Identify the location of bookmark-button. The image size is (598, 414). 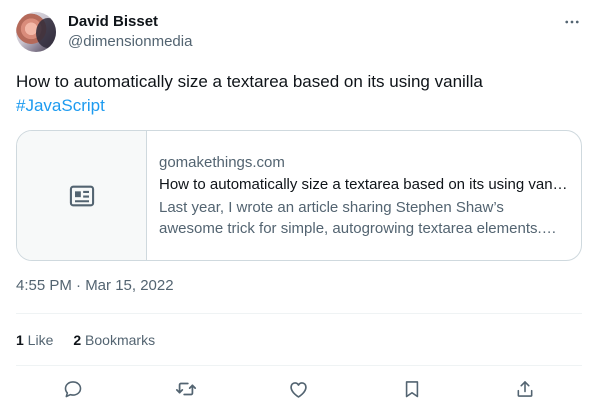
(412, 389).